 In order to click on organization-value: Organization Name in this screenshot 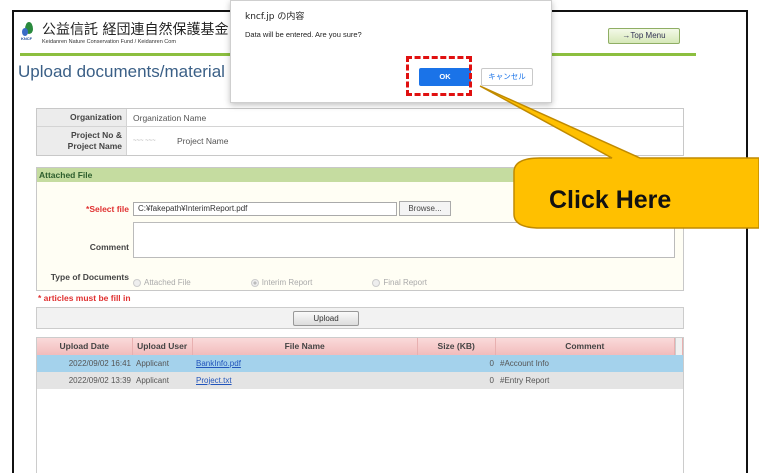, I will do `click(170, 117)`.